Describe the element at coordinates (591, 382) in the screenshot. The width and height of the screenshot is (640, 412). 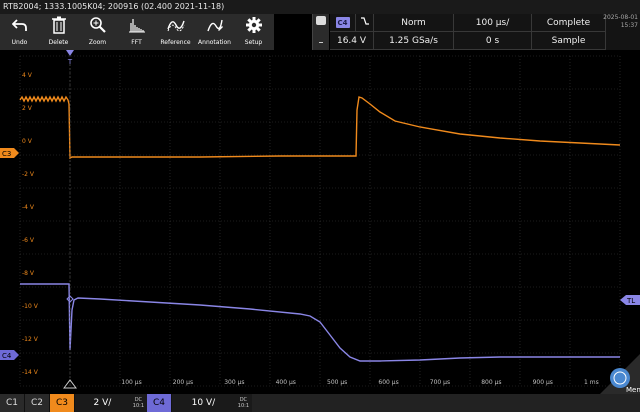
I see `time-tick-label: 1 ms` at that location.